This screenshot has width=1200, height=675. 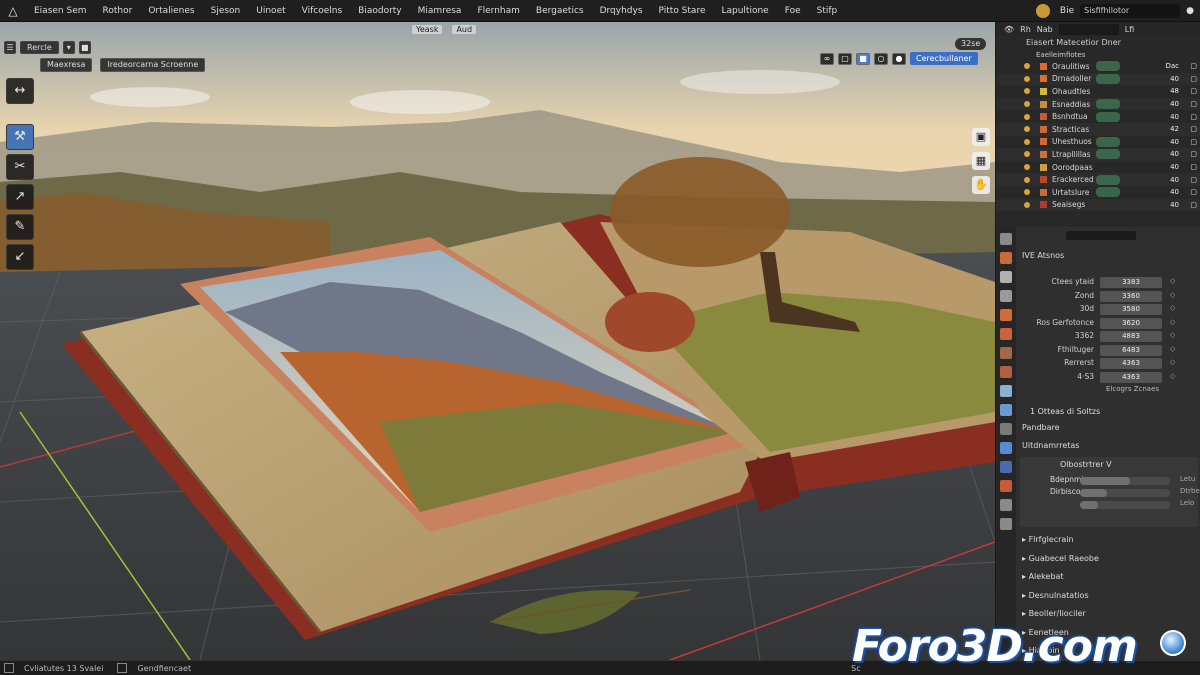 What do you see at coordinates (20, 197) in the screenshot?
I see `transform-tool-icon: ↗` at bounding box center [20, 197].